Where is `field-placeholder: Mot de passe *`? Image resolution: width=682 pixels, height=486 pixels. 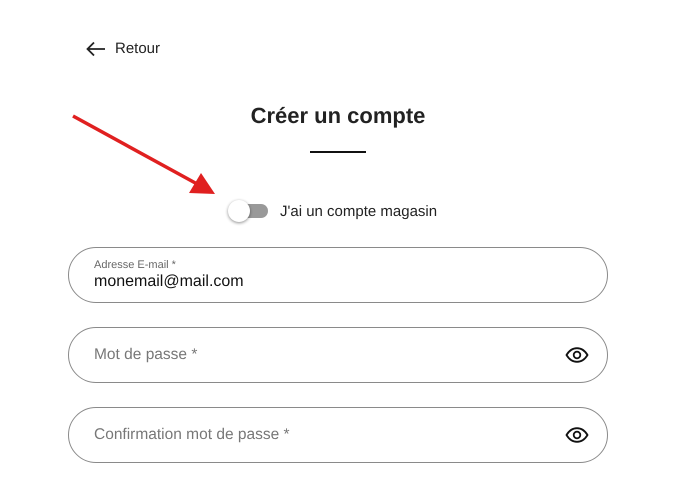 field-placeholder: Mot de passe * is located at coordinates (146, 355).